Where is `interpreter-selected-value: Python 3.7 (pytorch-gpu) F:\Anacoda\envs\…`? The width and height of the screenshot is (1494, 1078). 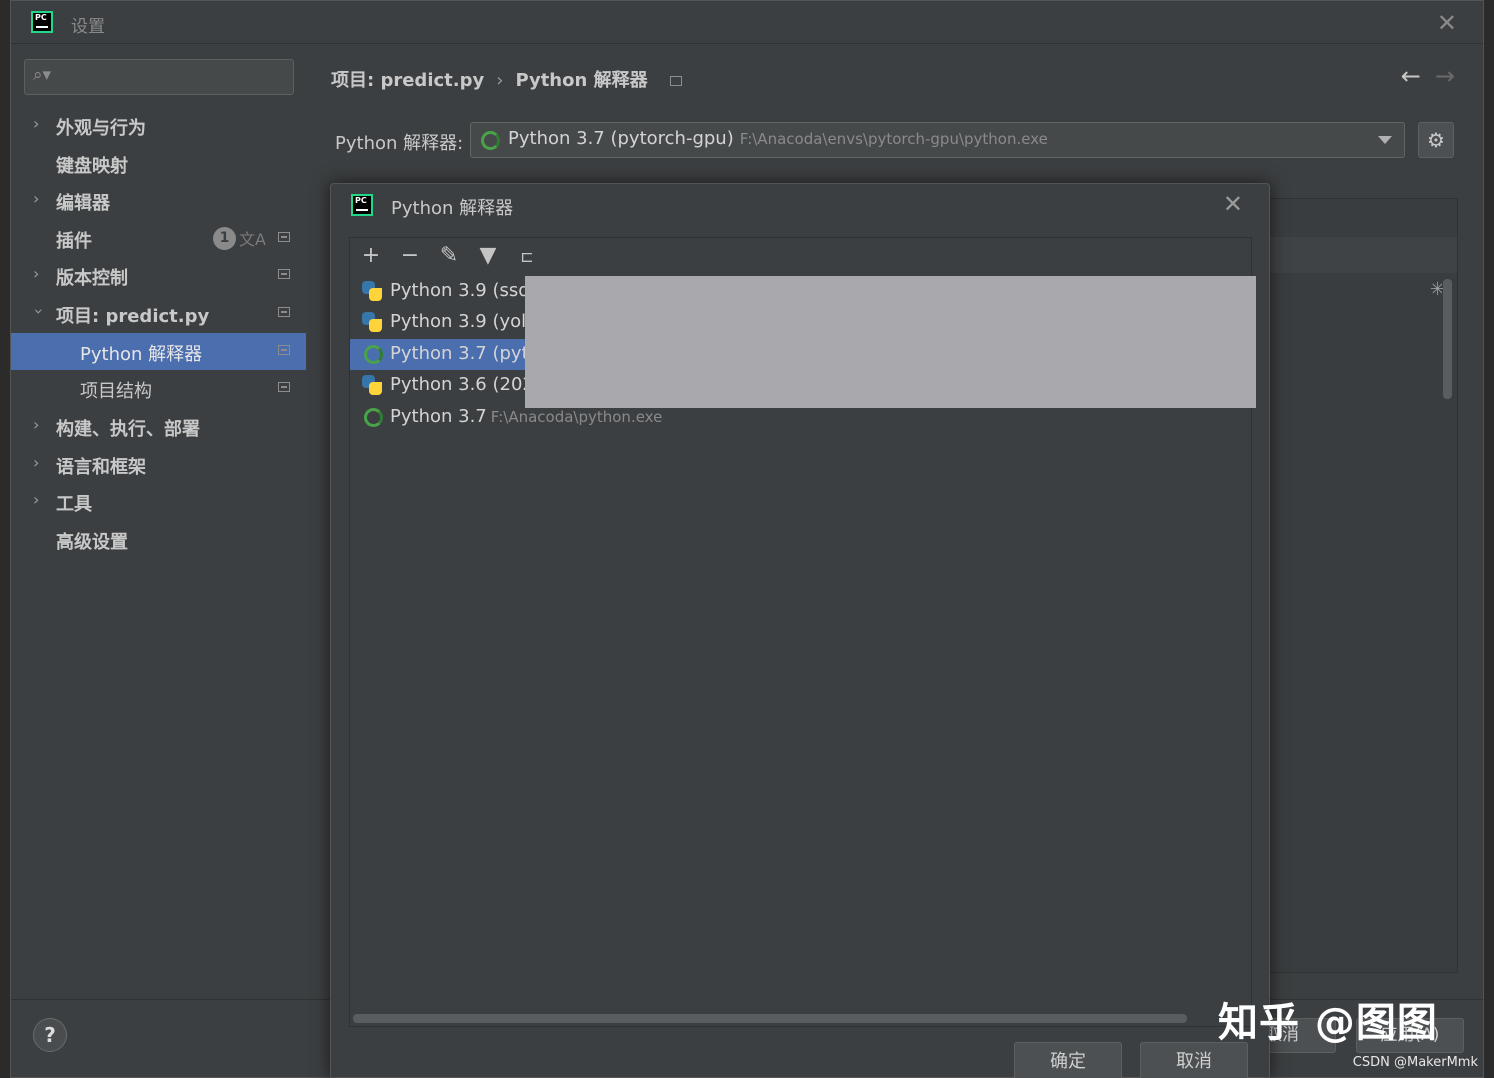
interpreter-selected-value: Python 3.7 (pytorch-gpu) F:\Anacoda\envs\… is located at coordinates (778, 138).